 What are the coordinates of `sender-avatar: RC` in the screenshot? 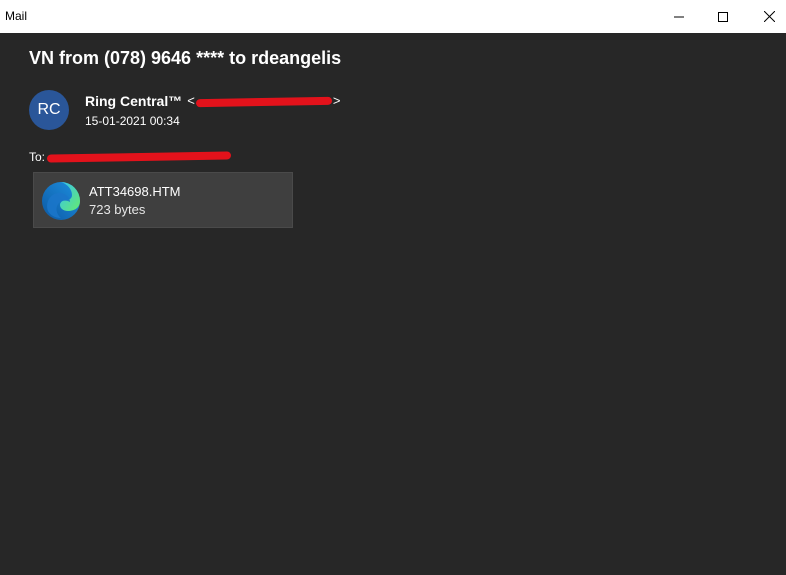 It's located at (49, 110).